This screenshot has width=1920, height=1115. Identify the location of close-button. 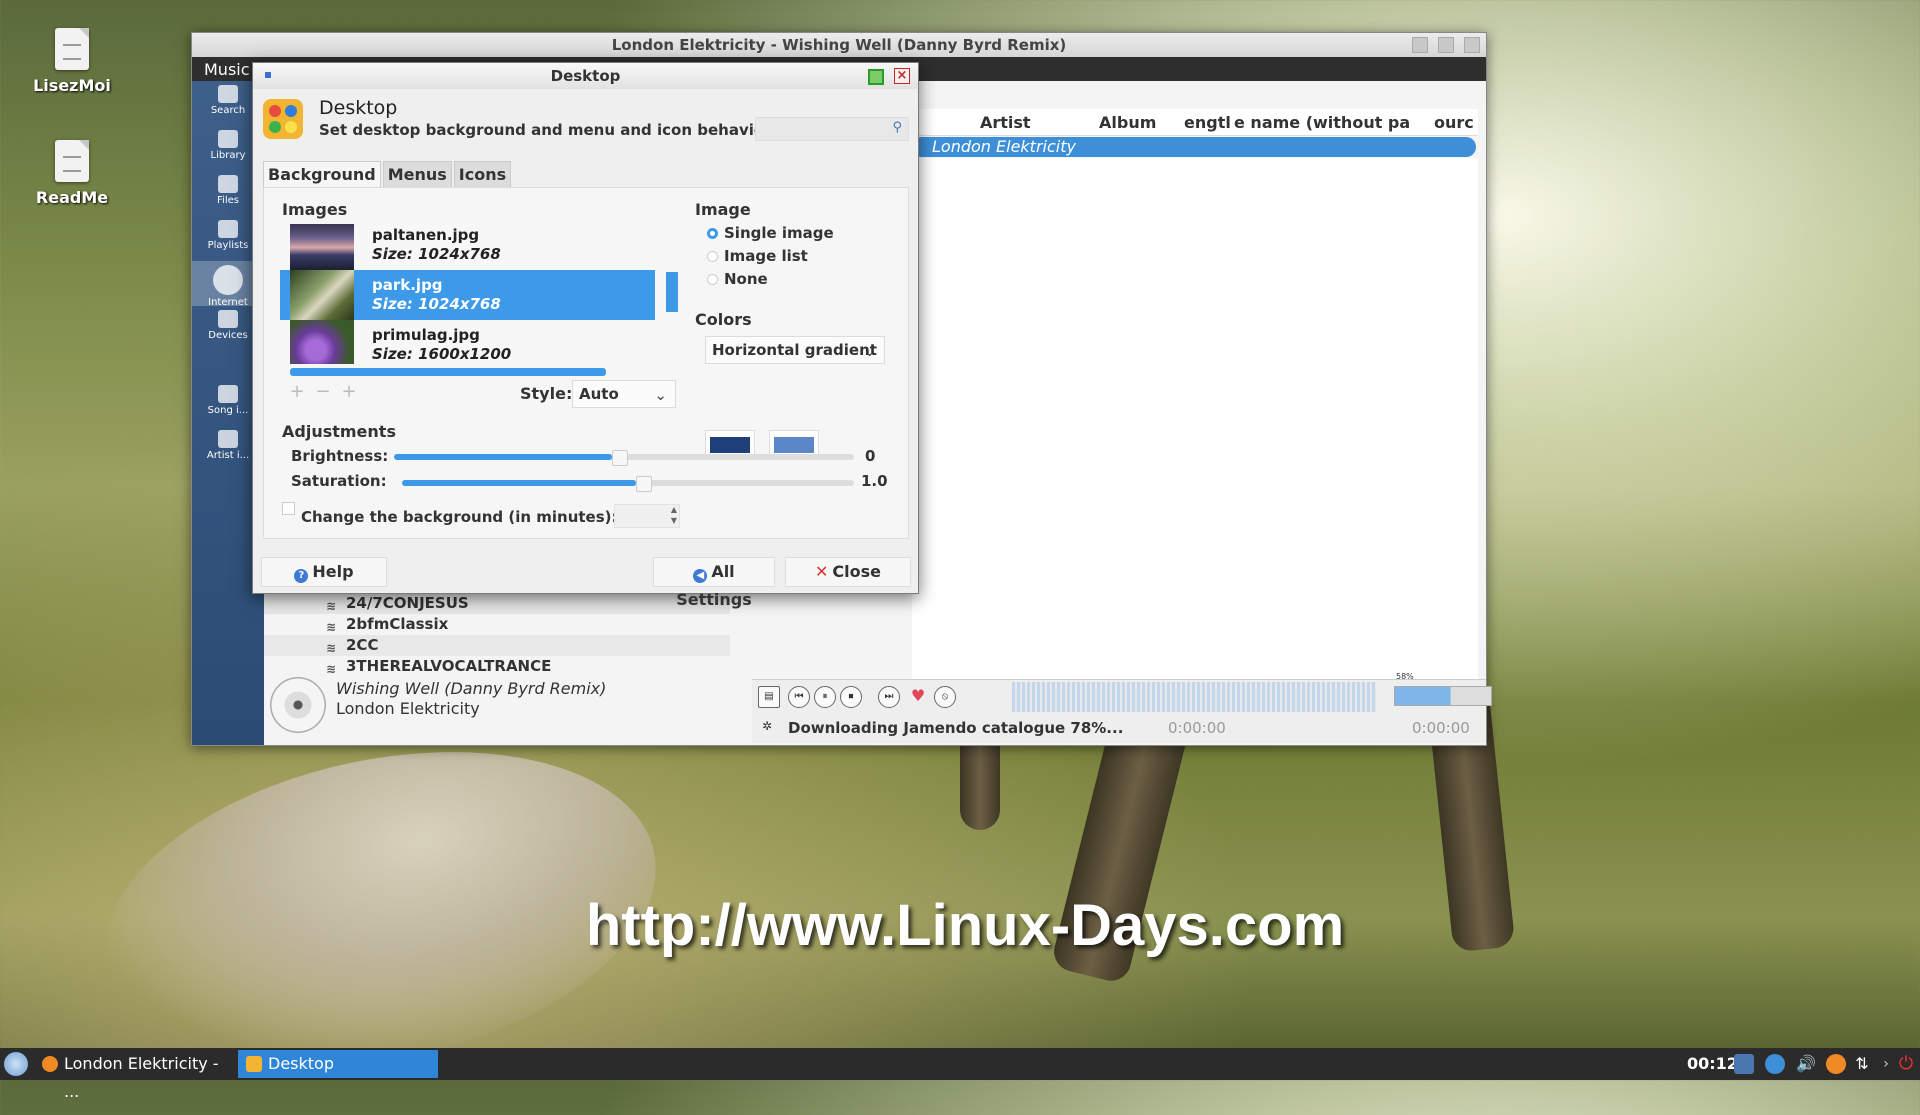
(1472, 45).